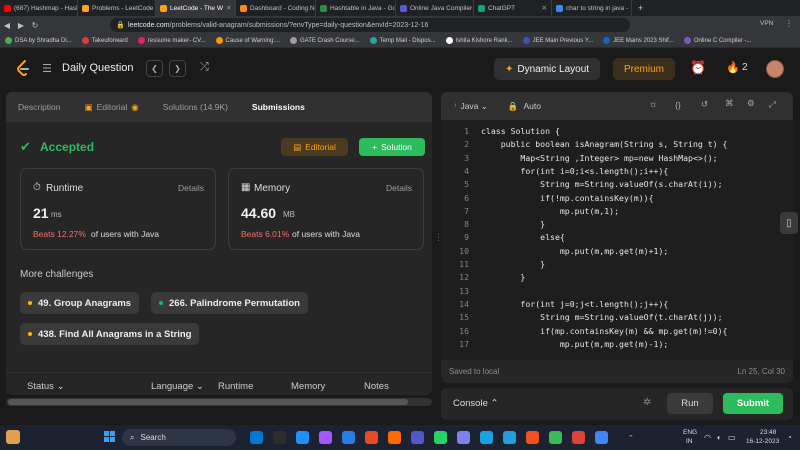  I want to click on code-line: if(!mp.containsKey(m)){, so click(567, 198).